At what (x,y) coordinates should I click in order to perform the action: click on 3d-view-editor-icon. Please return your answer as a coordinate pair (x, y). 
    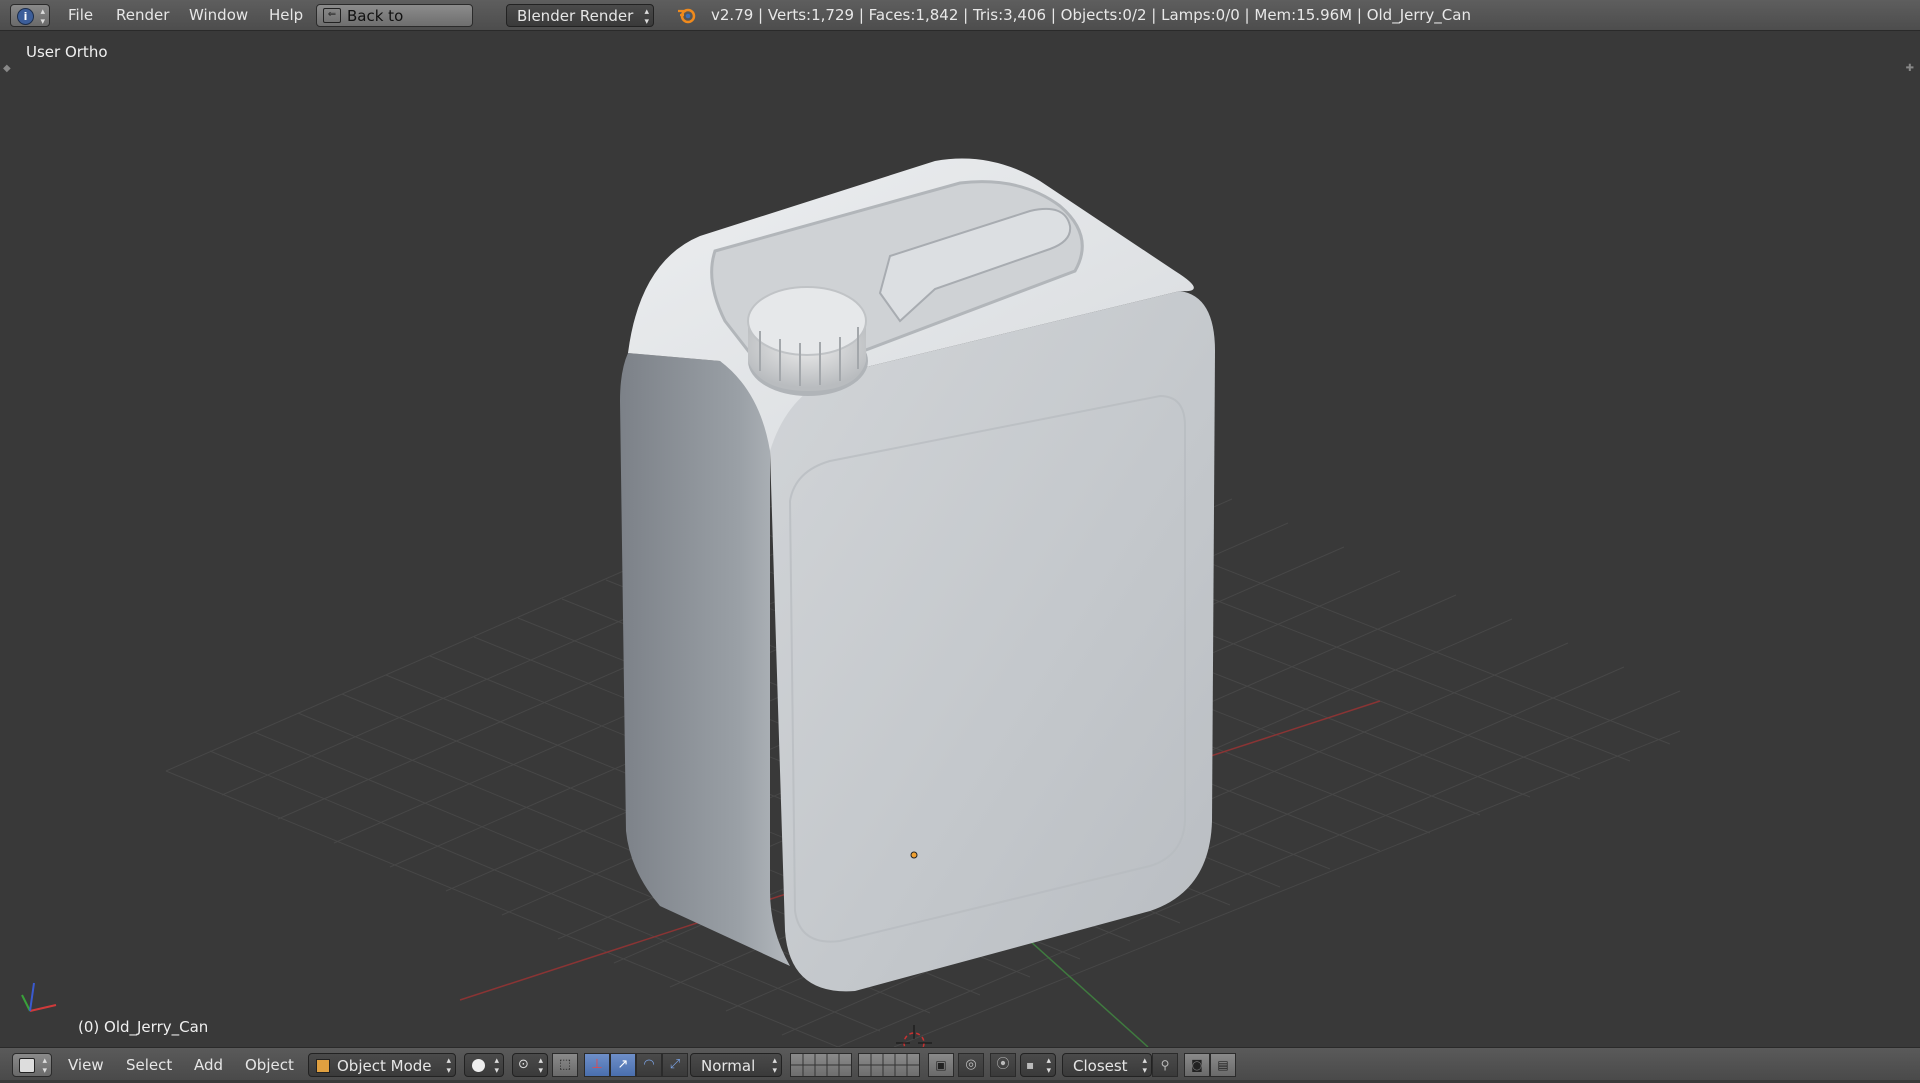
    Looking at the image, I should click on (27, 1065).